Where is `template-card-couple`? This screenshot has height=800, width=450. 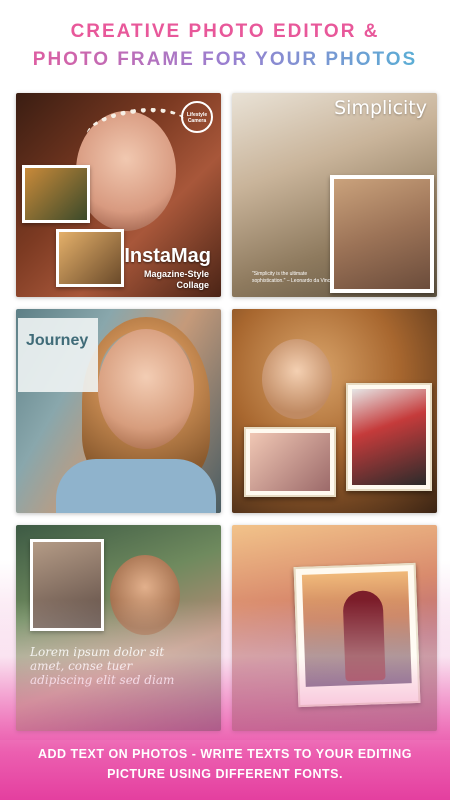 template-card-couple is located at coordinates (334, 628).